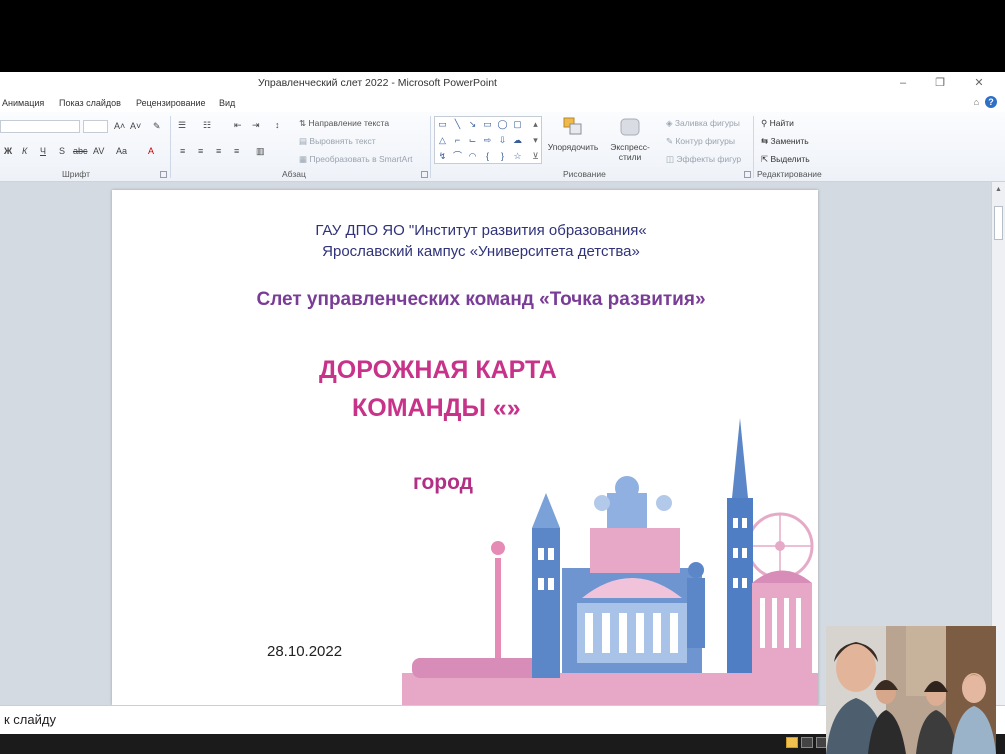 The image size is (1005, 754). Describe the element at coordinates (535, 156) in the screenshot. I see `gallery-more-icon: ⊻` at that location.